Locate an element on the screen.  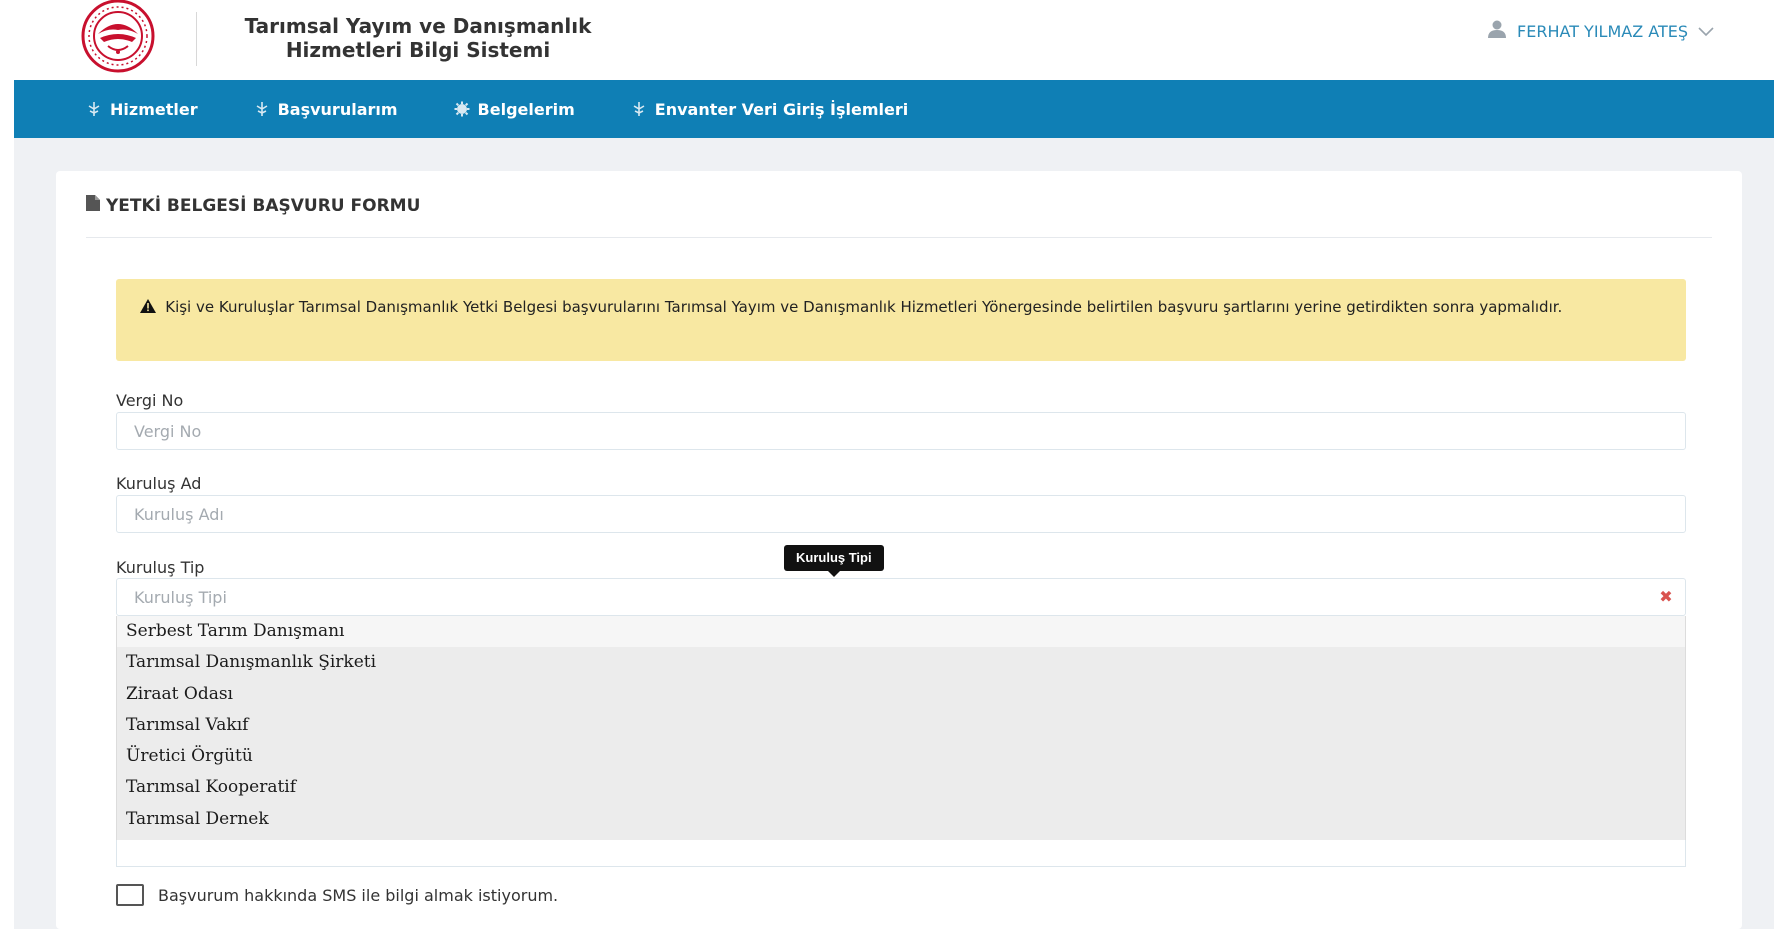
dropdown-option: Serbest Tarım Danışmanı is located at coordinates (901, 632).